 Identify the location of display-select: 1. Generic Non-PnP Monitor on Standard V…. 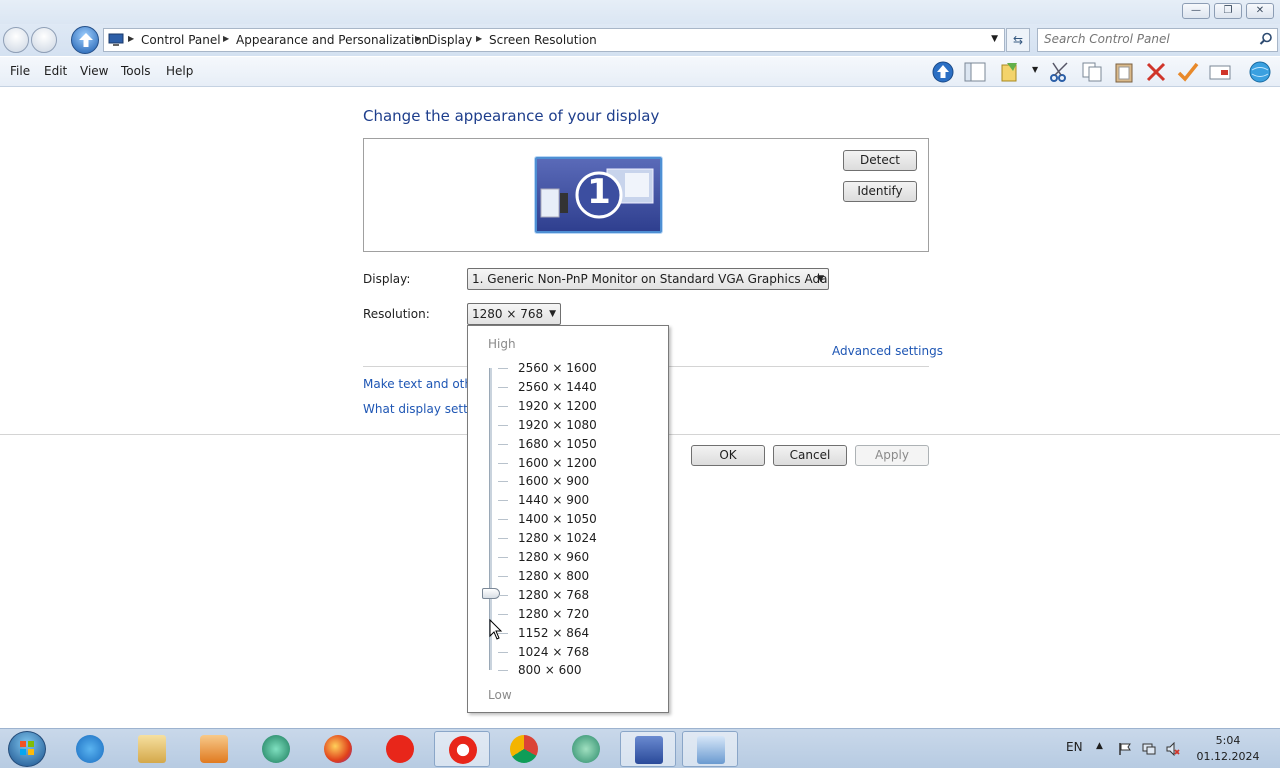
(648, 279).